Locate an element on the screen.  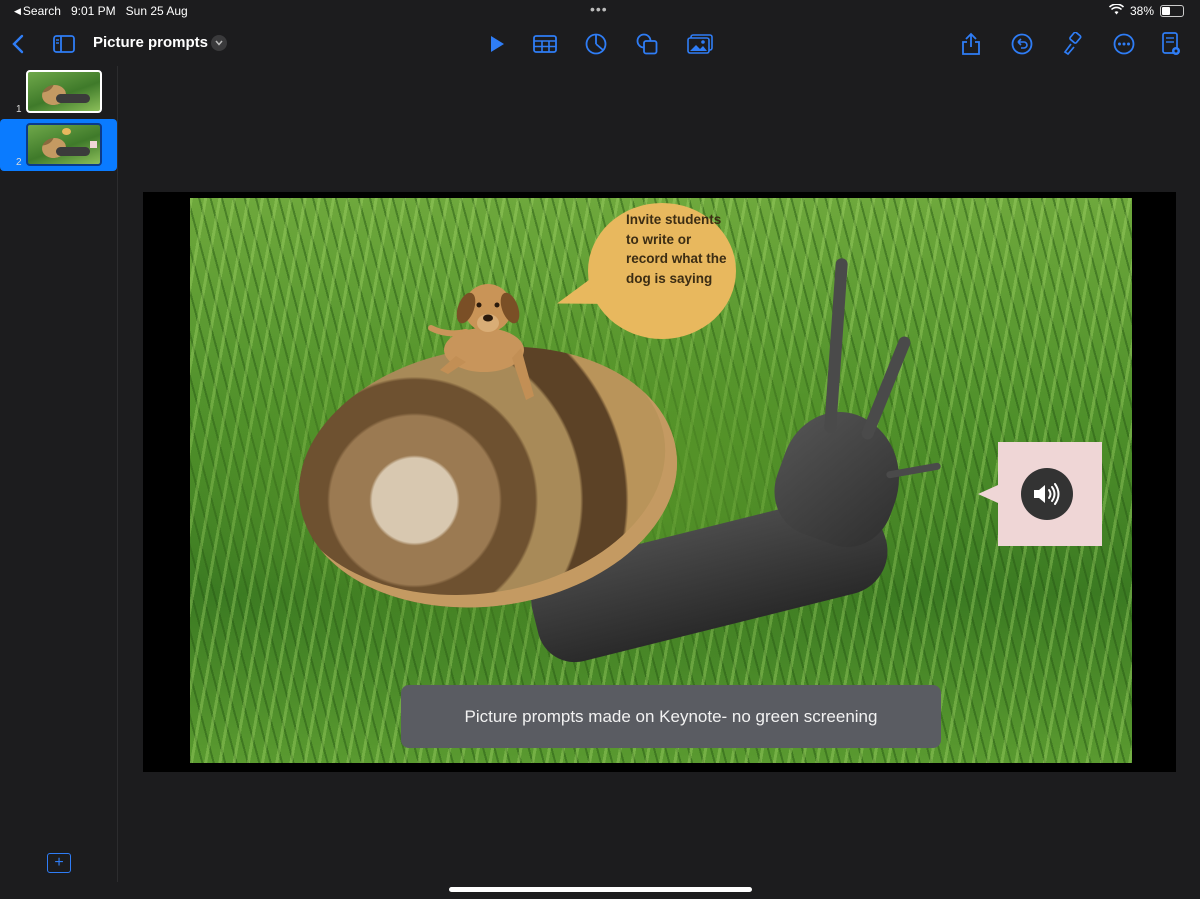
audio-recording-box is located at coordinates (1050, 494).